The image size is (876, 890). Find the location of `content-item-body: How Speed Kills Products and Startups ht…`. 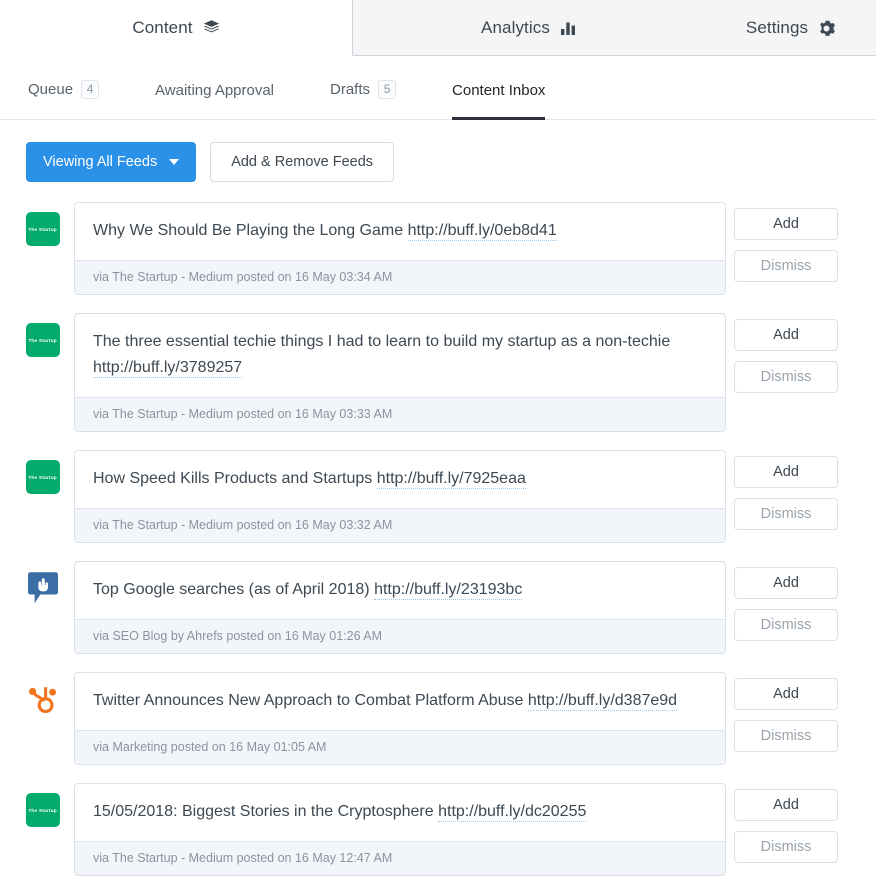

content-item-body: How Speed Kills Products and Startups ht… is located at coordinates (400, 479).